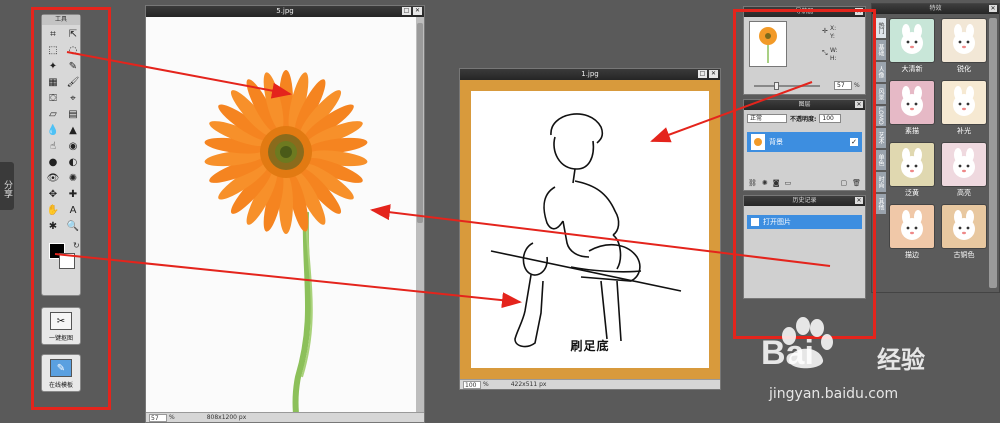  What do you see at coordinates (590, 346) in the screenshot?
I see `sketch-caption: 刷足底` at bounding box center [590, 346].